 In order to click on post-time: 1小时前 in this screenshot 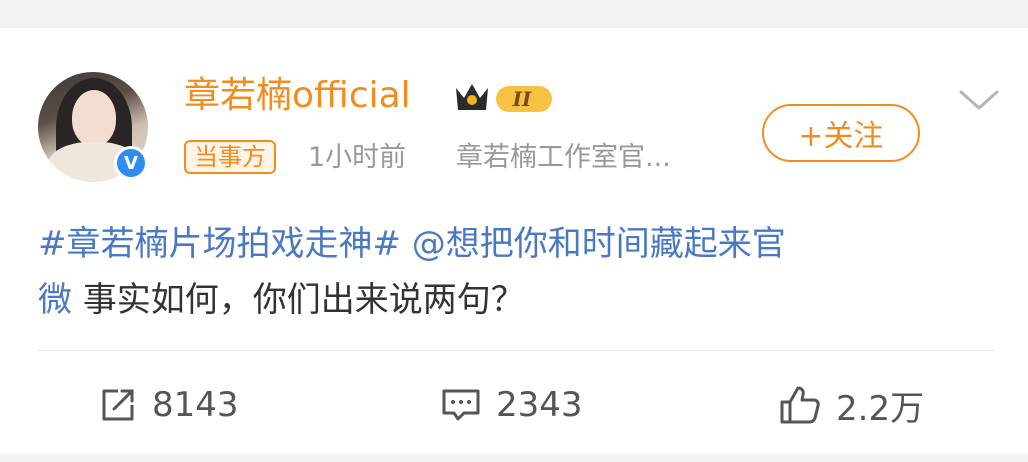, I will do `click(357, 157)`.